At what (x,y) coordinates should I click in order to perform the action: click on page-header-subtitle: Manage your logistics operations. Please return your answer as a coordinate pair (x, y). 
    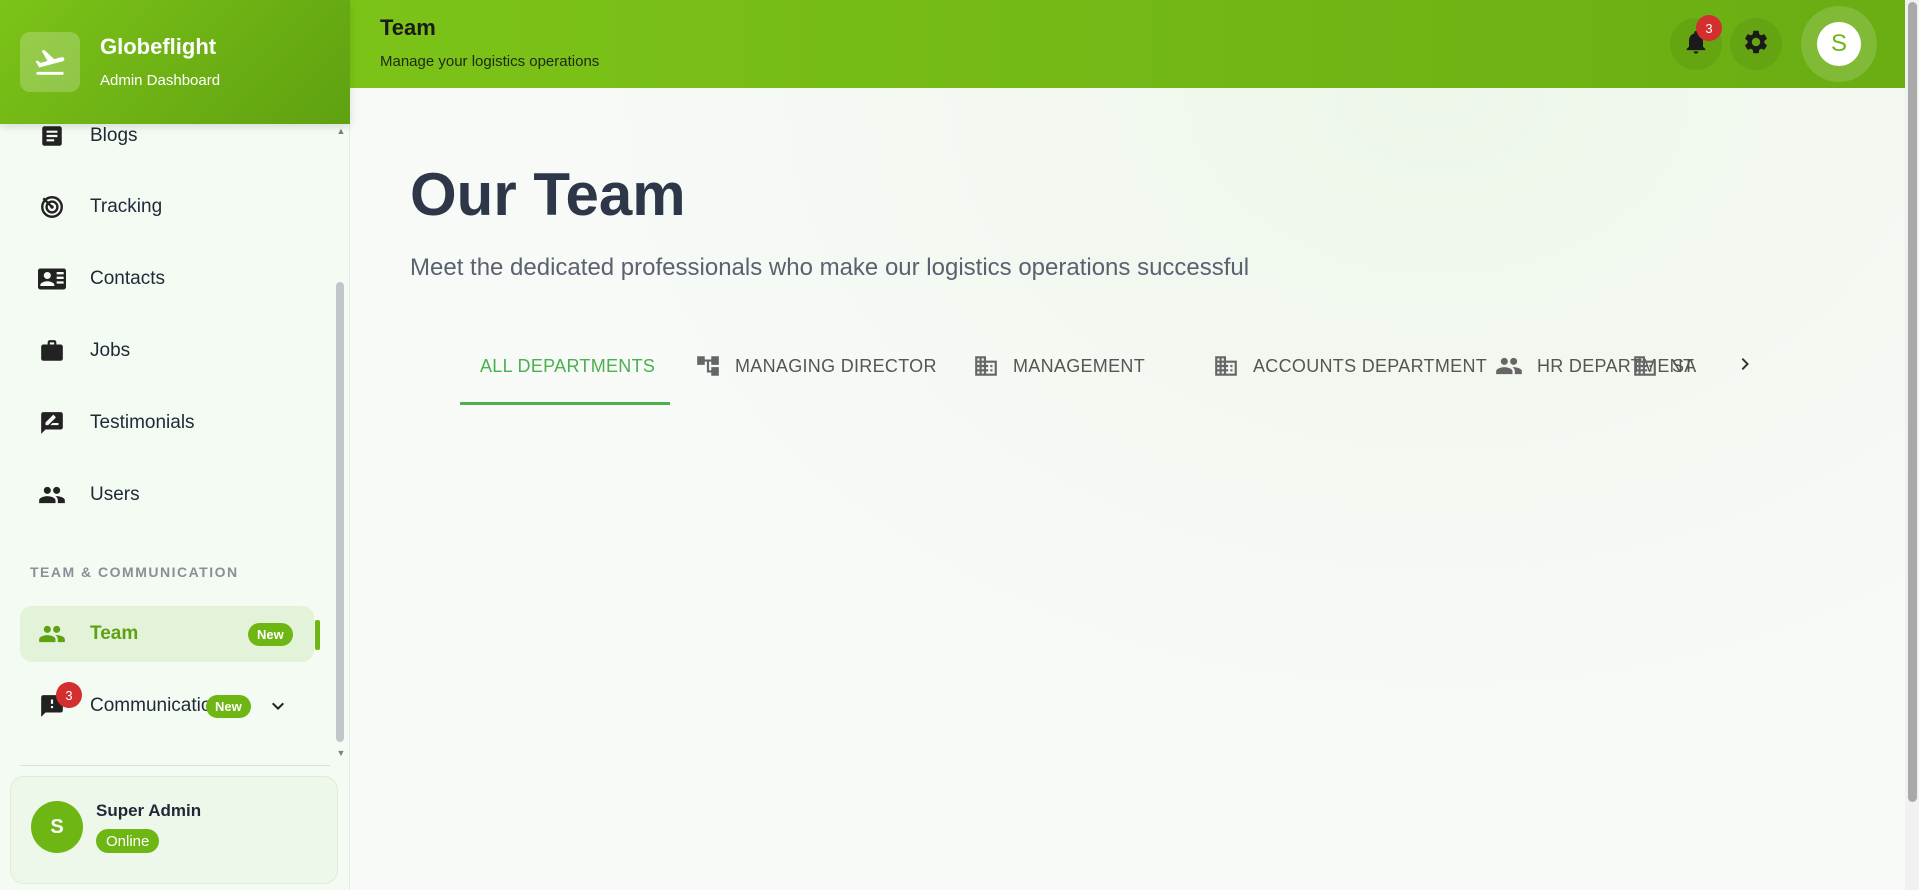
    Looking at the image, I should click on (490, 61).